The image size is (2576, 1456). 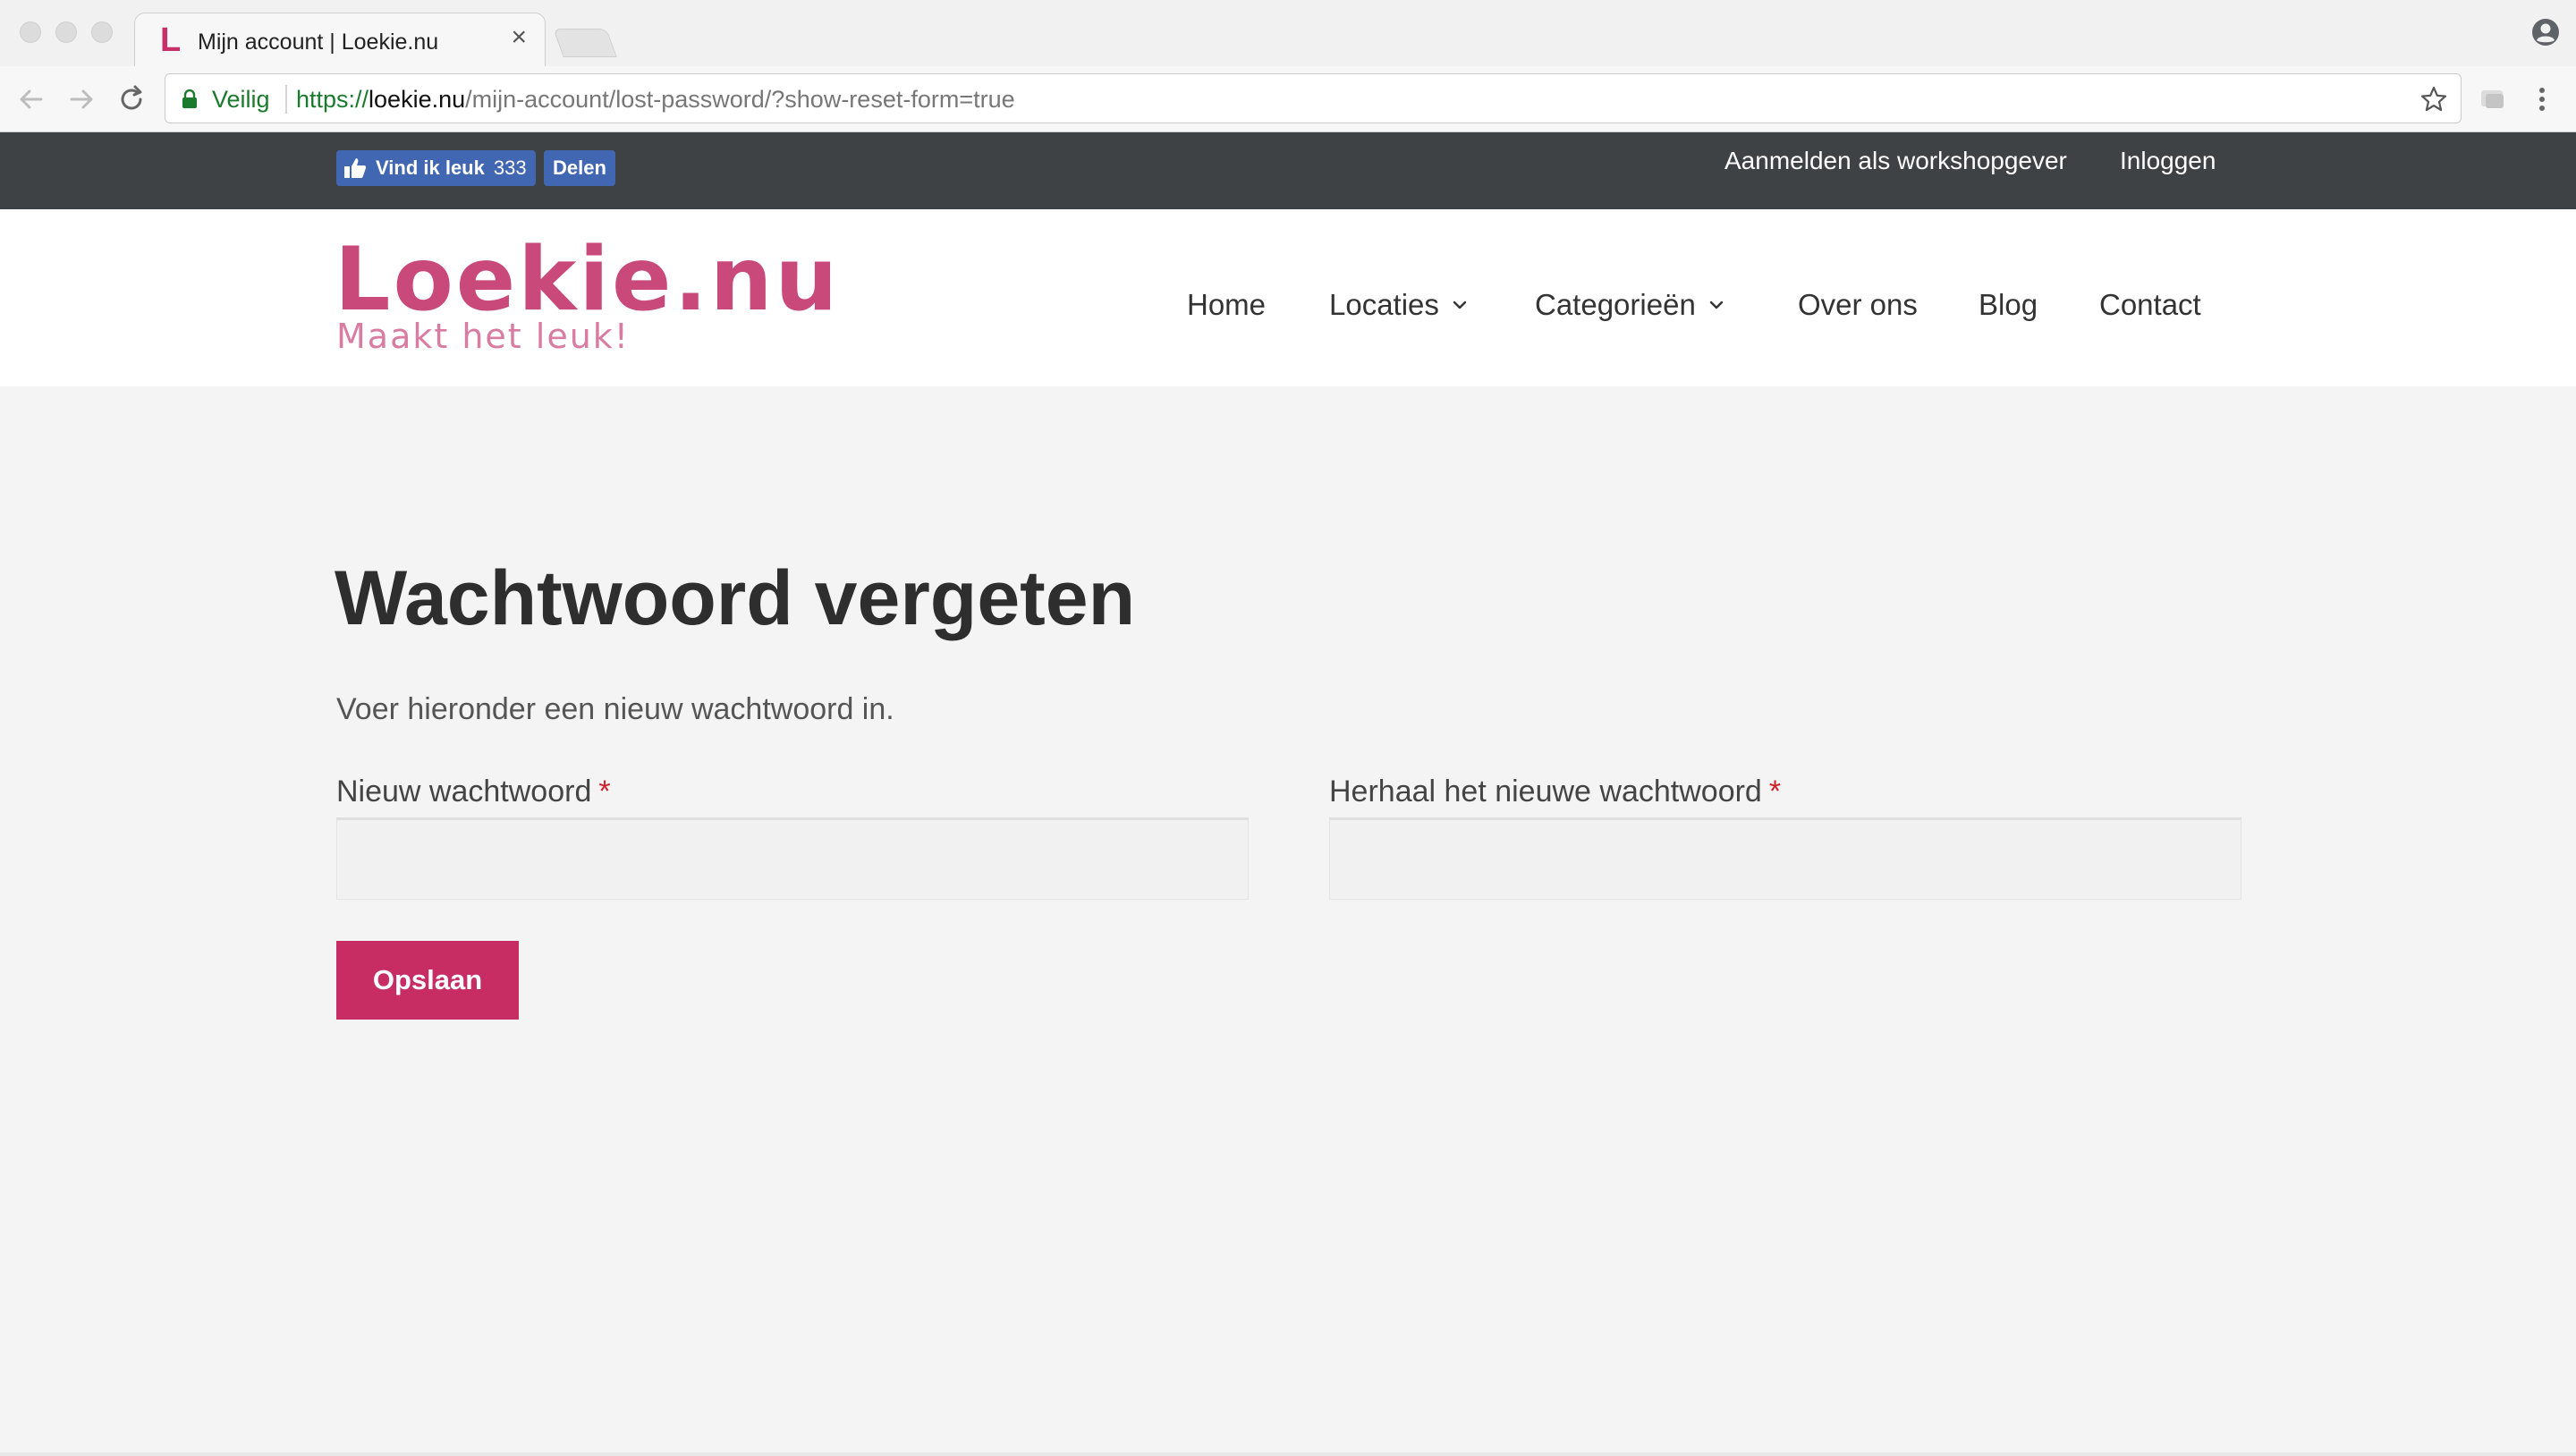 I want to click on tab-title: Mijn account | Loekie.nu, so click(x=318, y=42).